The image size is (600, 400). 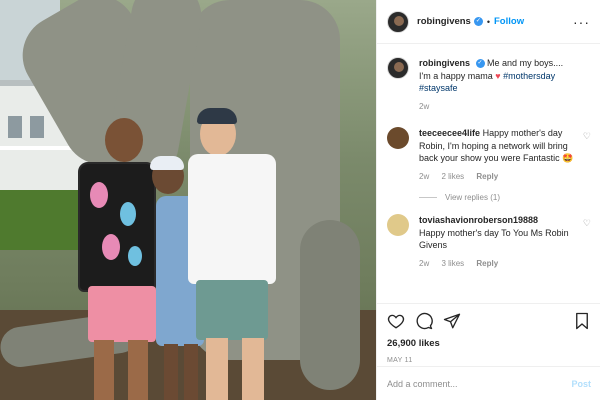 I want to click on comment-likes: 3 likes, so click(x=452, y=263).